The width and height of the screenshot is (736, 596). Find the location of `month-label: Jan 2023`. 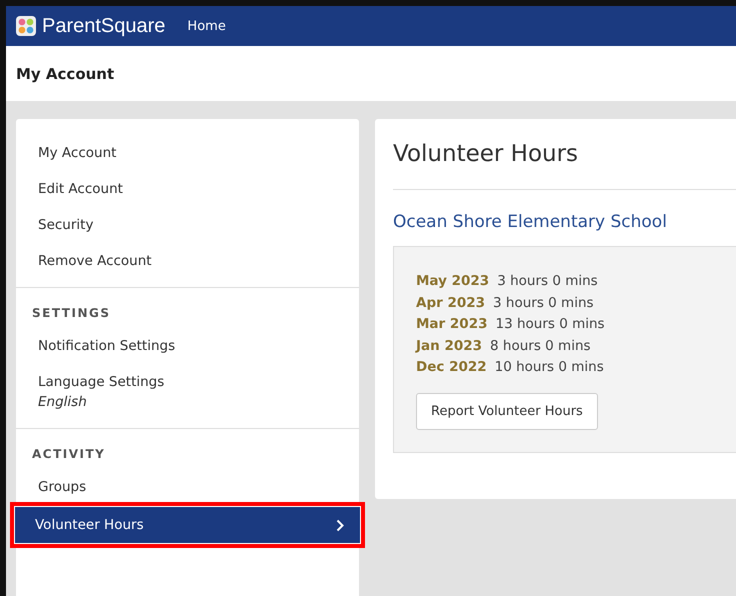

month-label: Jan 2023 is located at coordinates (449, 346).